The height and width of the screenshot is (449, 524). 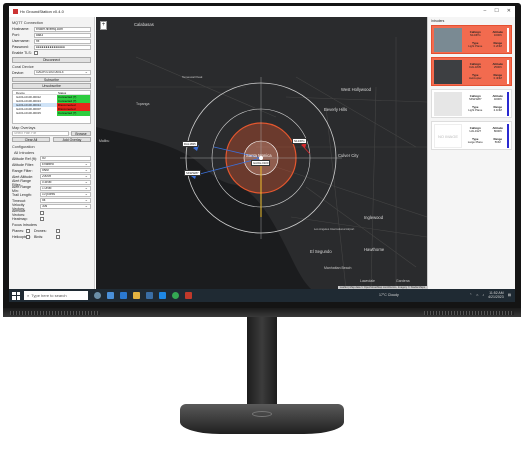 I want to click on map-label: Inglewood, so click(x=374, y=217).